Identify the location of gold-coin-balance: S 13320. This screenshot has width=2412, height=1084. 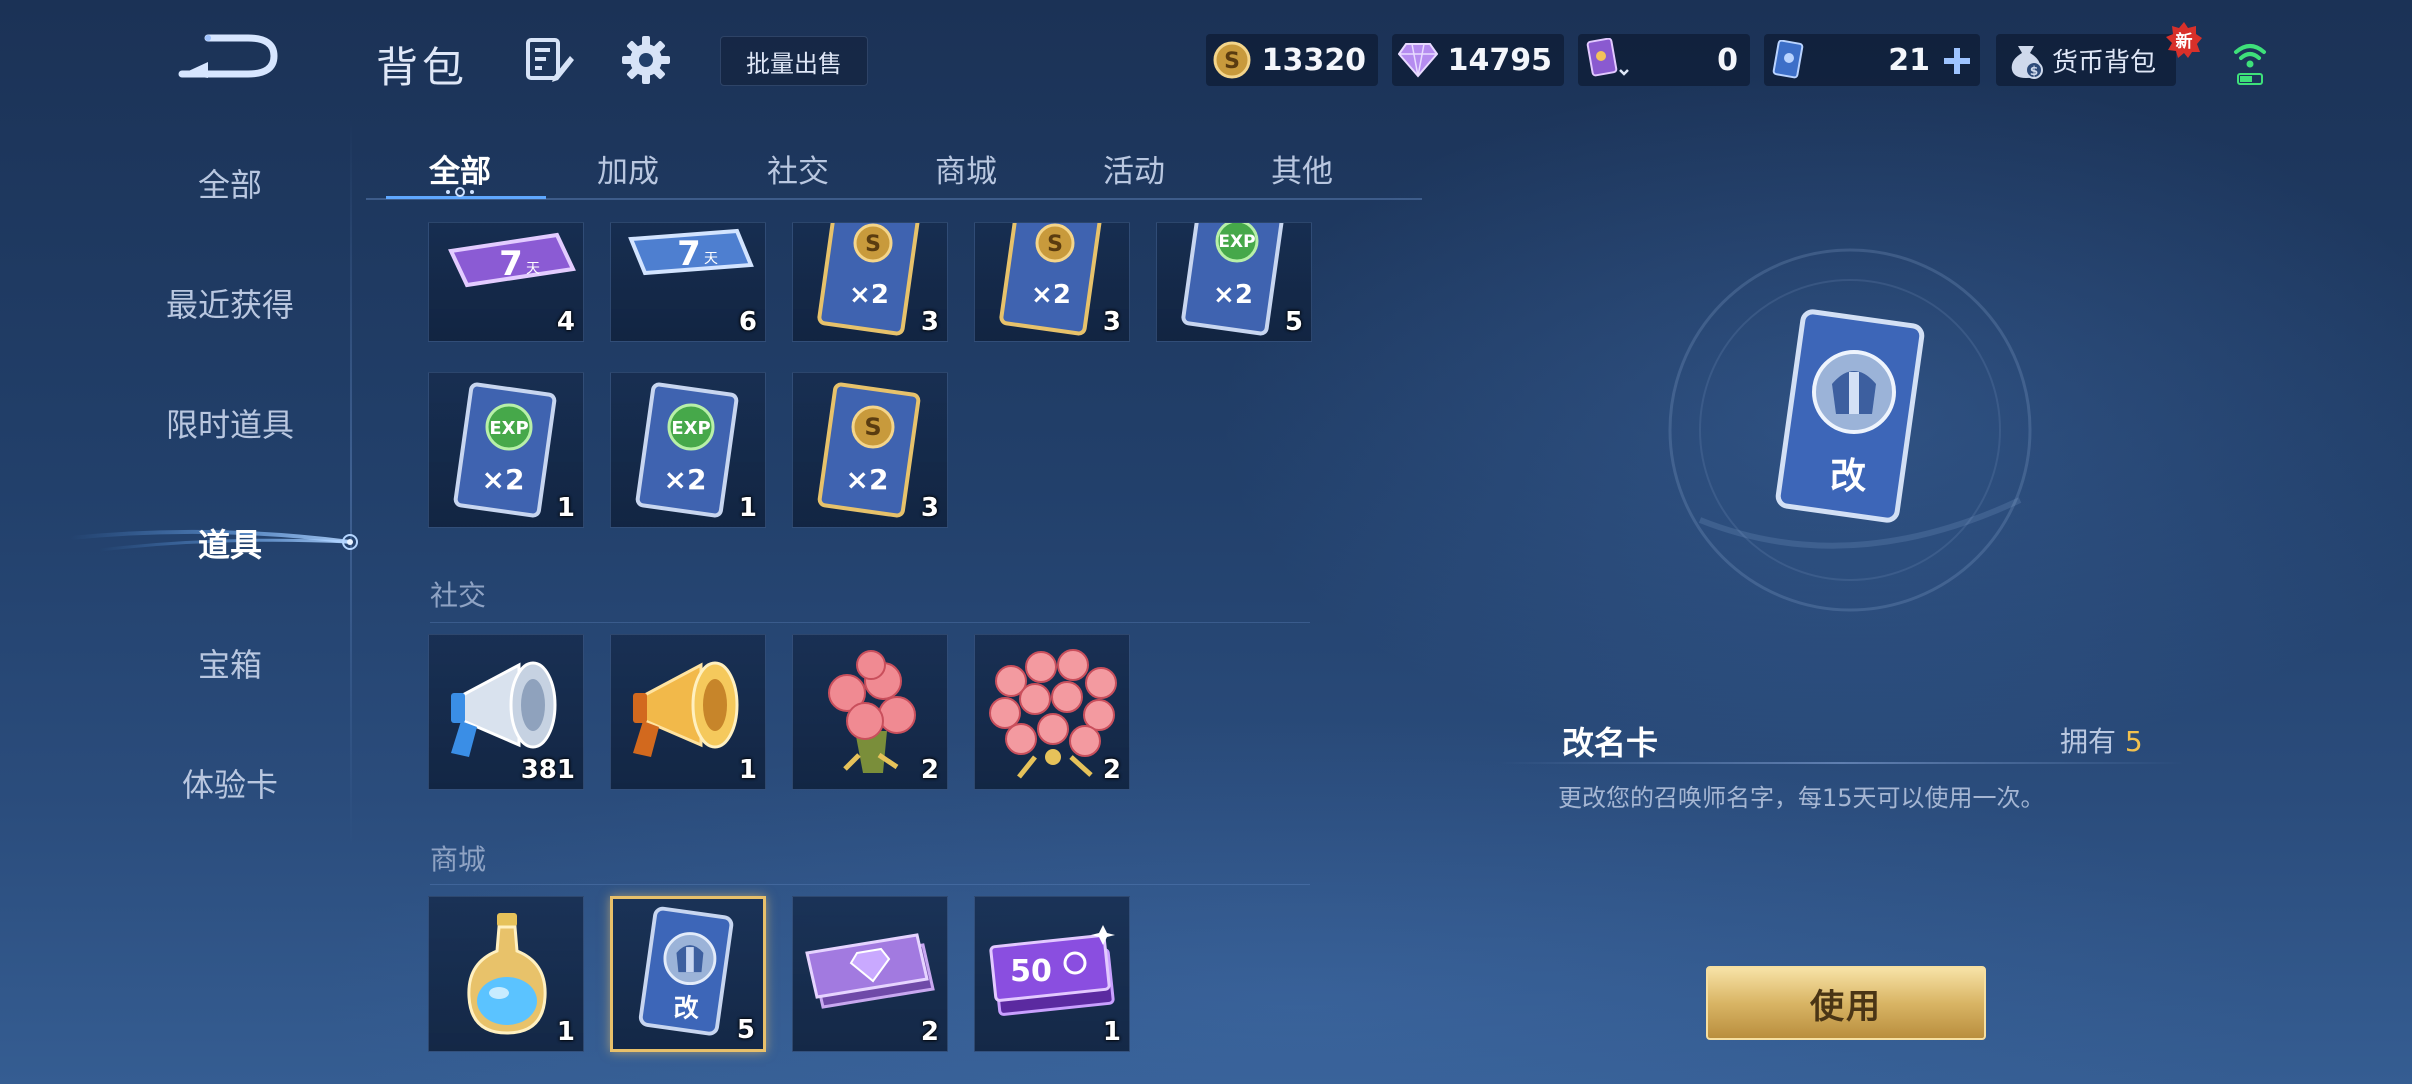
(1292, 60).